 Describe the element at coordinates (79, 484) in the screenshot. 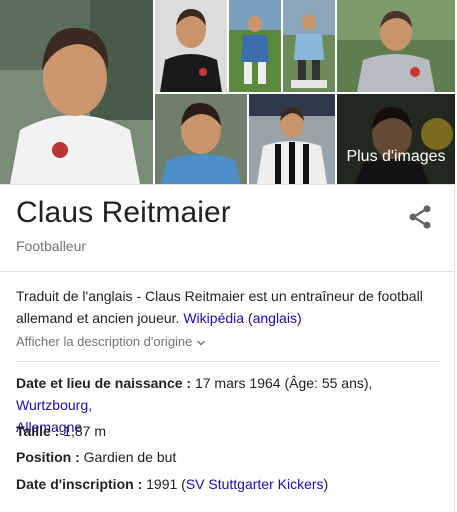

I see `fact-signup-label: Date d'inscription :` at that location.